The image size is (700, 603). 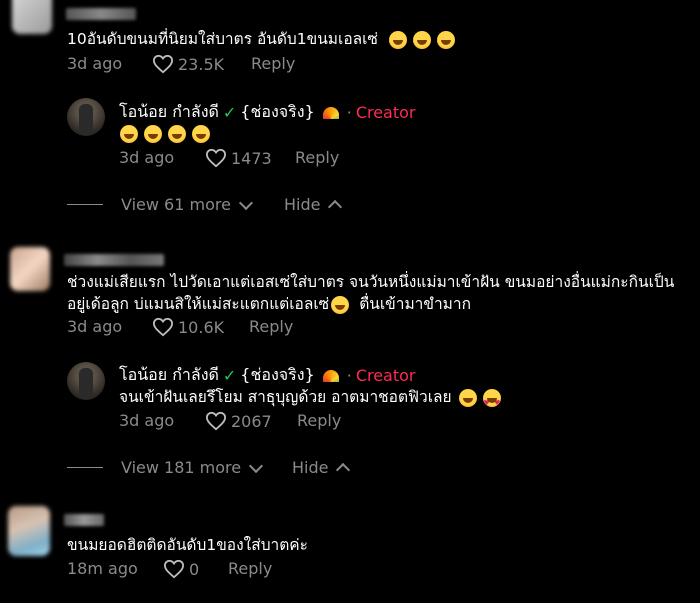 I want to click on reply-text, so click(x=168, y=133).